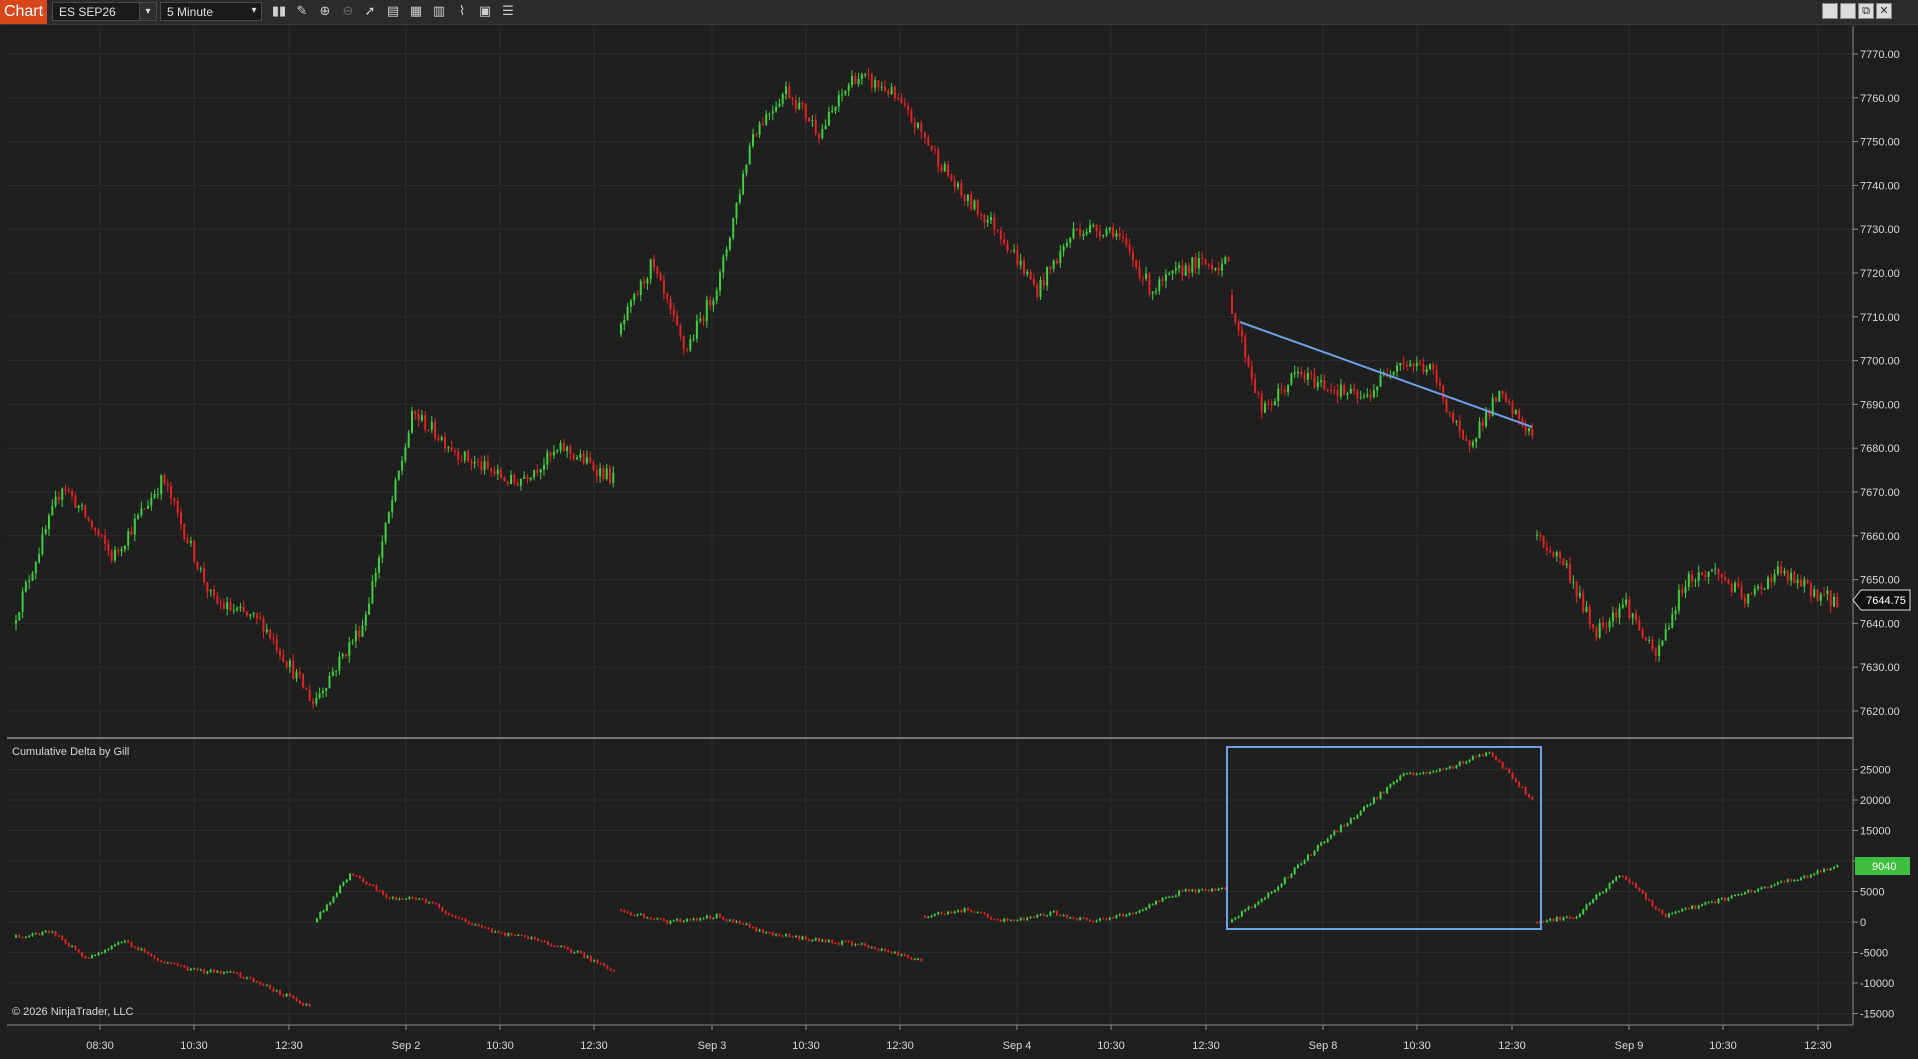 This screenshot has height=1059, width=1918. Describe the element at coordinates (1877, 984) in the screenshot. I see `delta-tick-label: -10000` at that location.